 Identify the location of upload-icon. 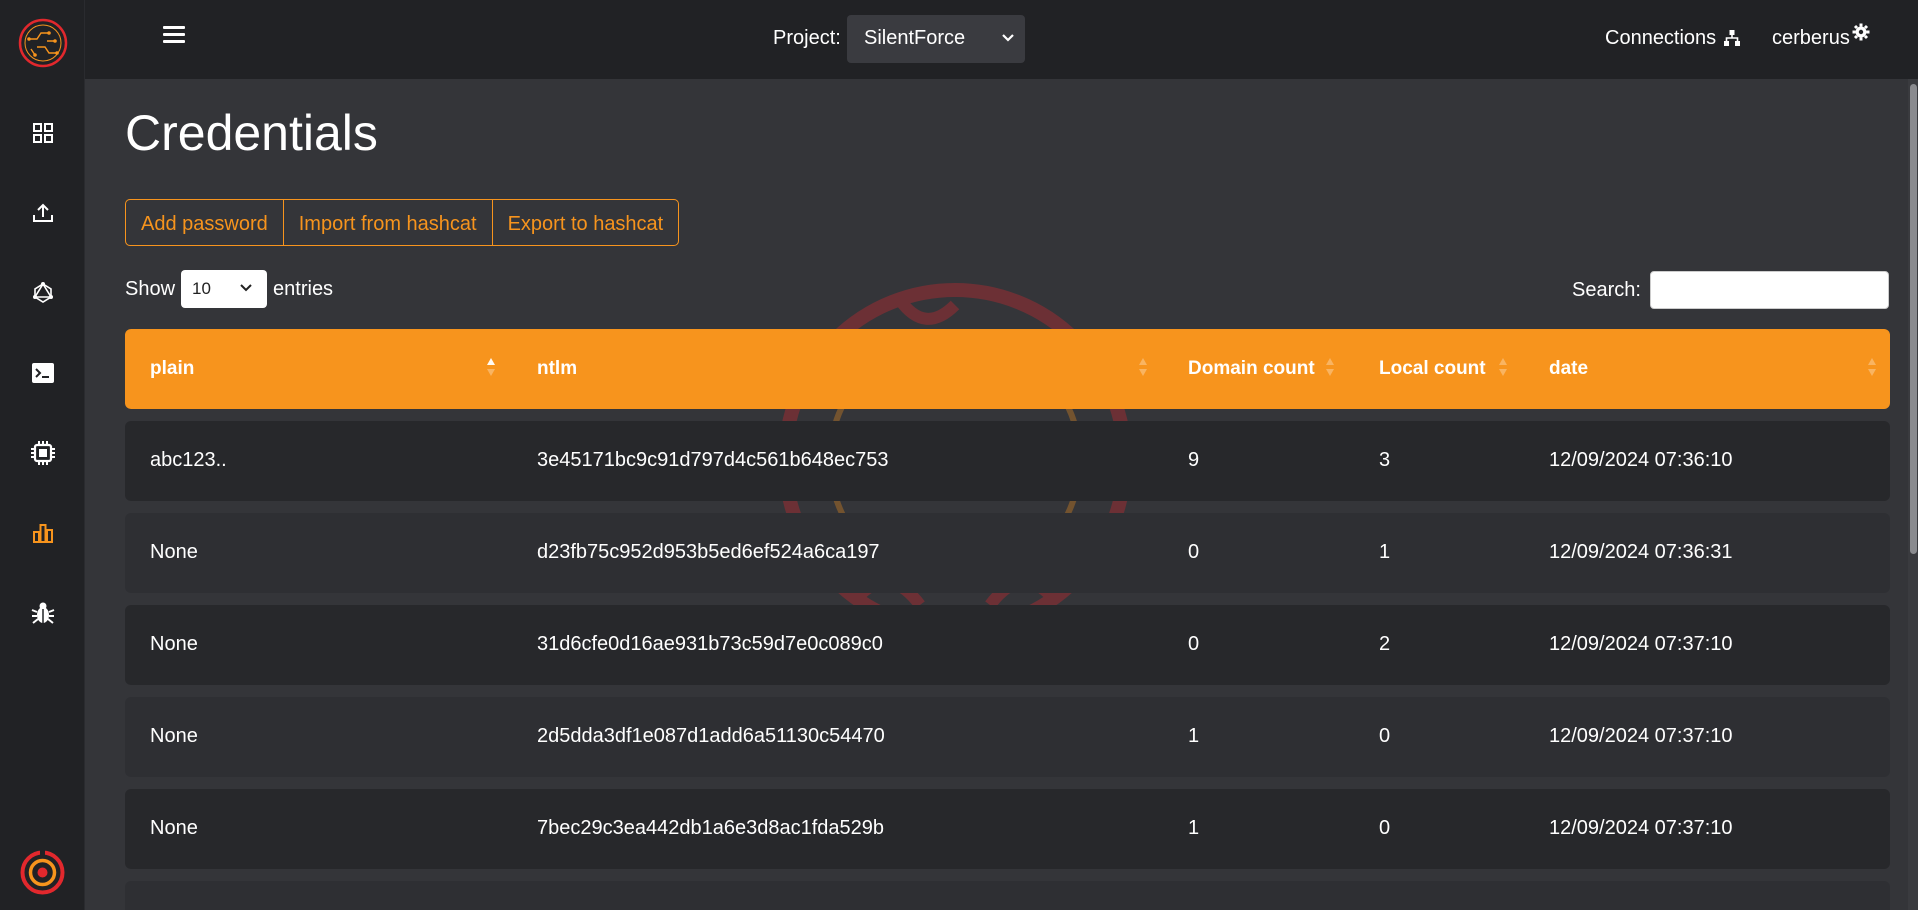
(42, 212).